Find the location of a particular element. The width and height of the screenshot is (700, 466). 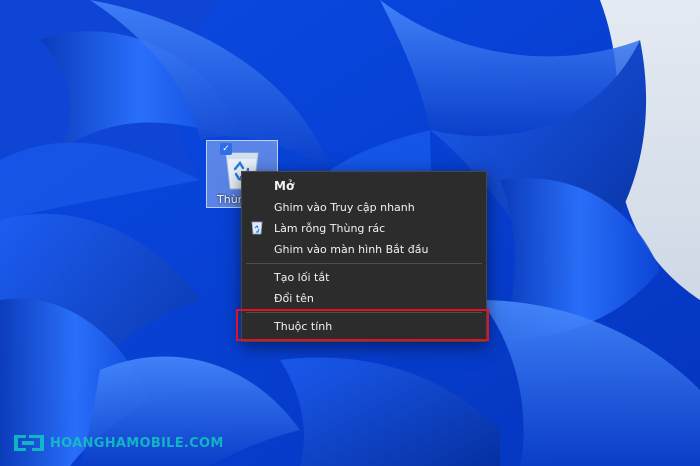

menu-item-pin-to-start: Ghim vào màn hình Bắt đầu is located at coordinates (351, 249).